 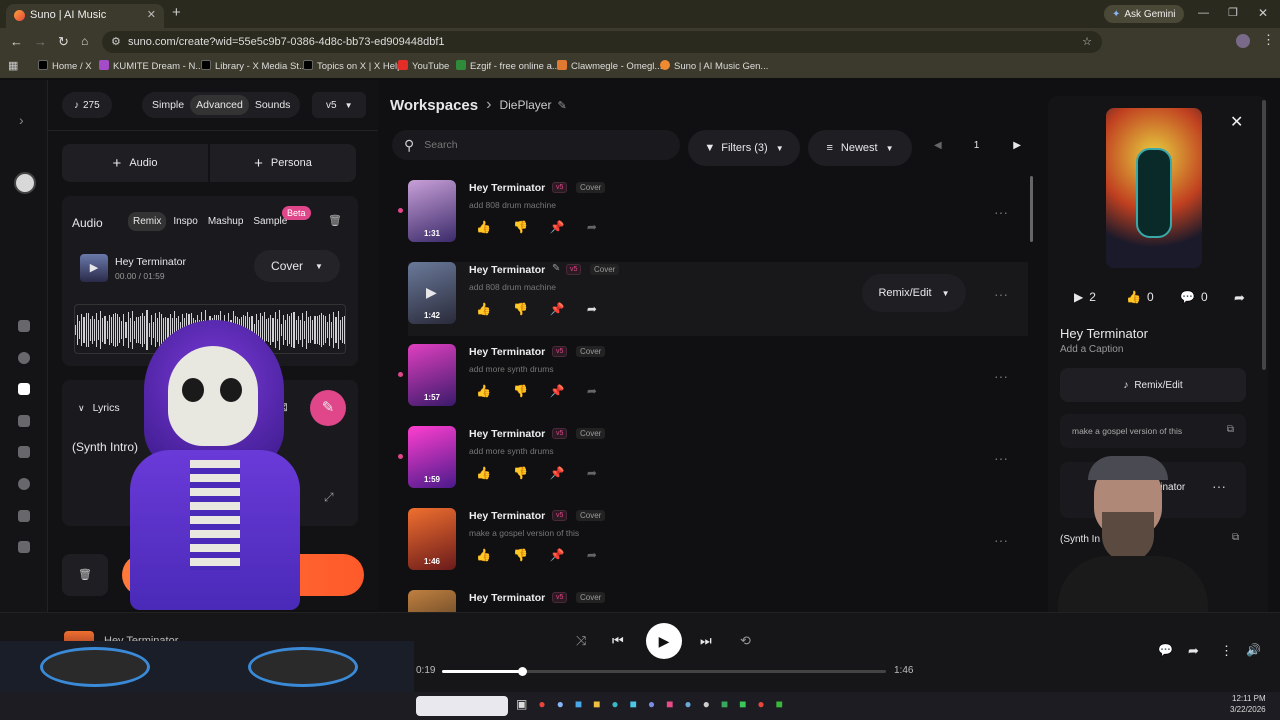 I want to click on browser-tab: Suno | AI Music ✕, so click(x=85, y=16).